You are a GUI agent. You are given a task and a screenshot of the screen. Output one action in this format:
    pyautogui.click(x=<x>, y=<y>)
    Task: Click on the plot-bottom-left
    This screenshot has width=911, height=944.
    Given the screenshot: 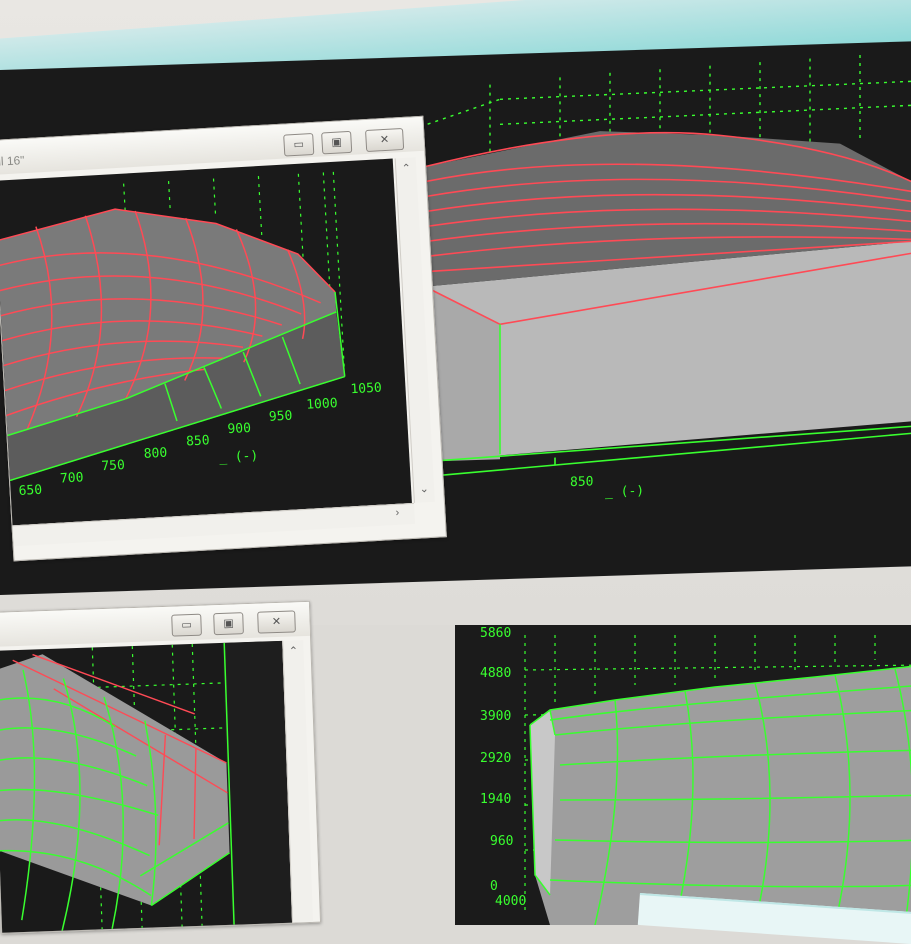 What is the action you would take?
    pyautogui.click(x=146, y=786)
    